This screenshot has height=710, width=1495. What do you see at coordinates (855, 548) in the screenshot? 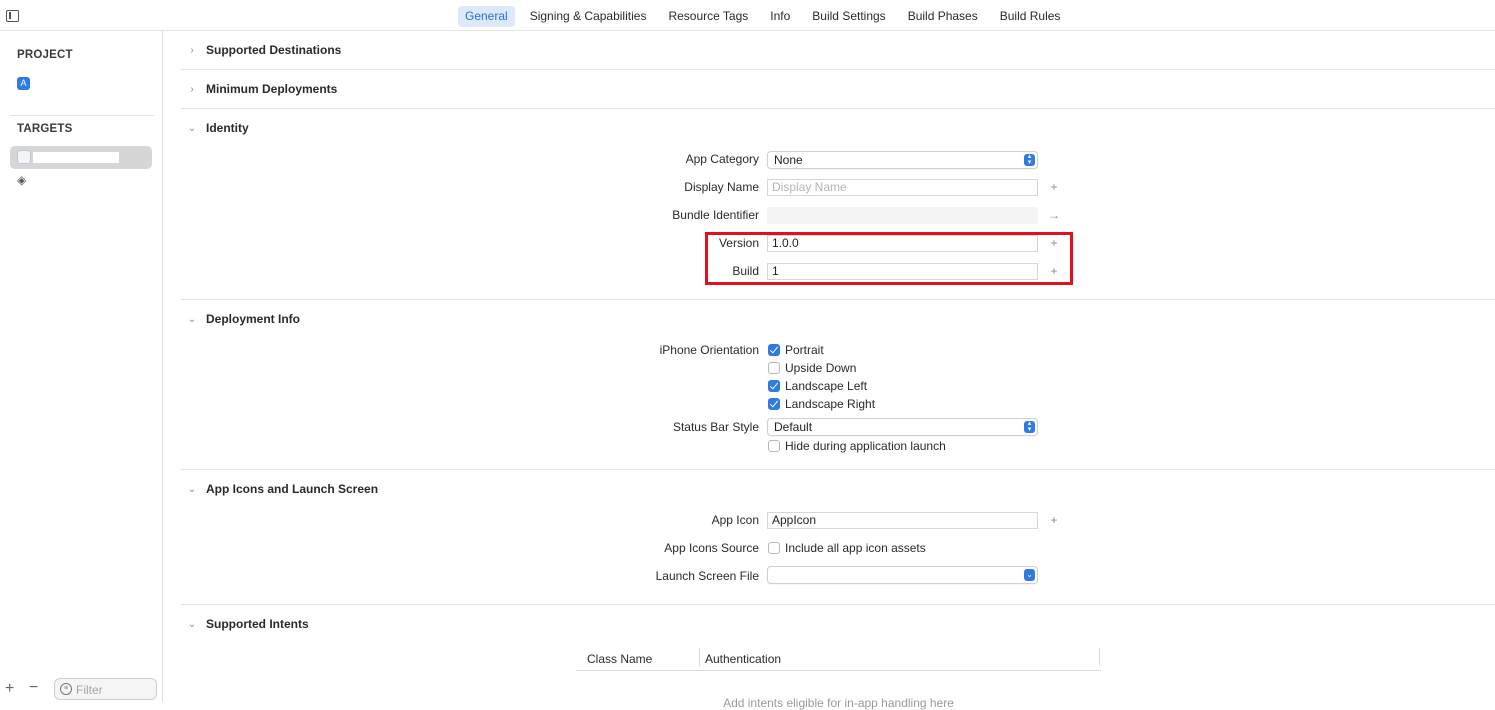
I see `checkbox-label: Include all app icon assets` at bounding box center [855, 548].